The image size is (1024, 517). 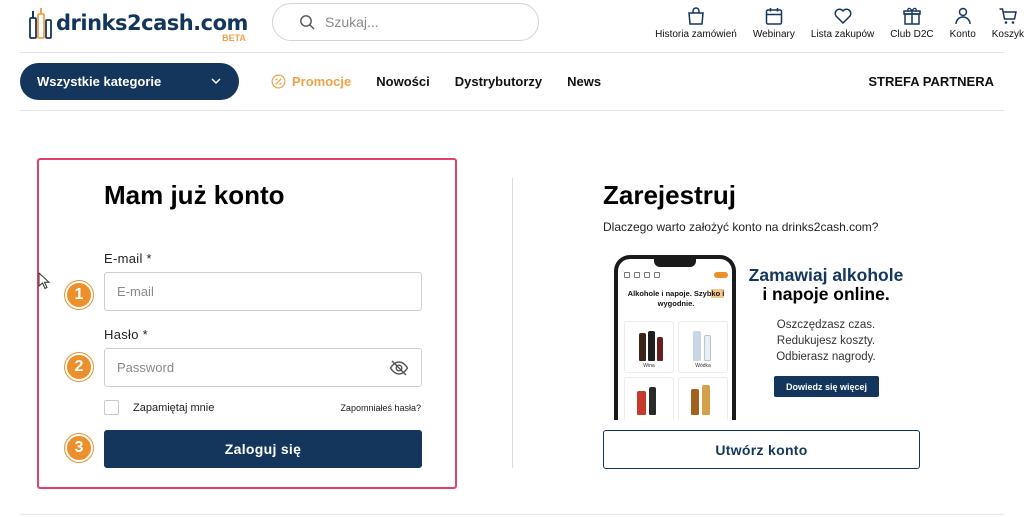 What do you see at coordinates (111, 407) in the screenshot?
I see `remember-me-checkbox` at bounding box center [111, 407].